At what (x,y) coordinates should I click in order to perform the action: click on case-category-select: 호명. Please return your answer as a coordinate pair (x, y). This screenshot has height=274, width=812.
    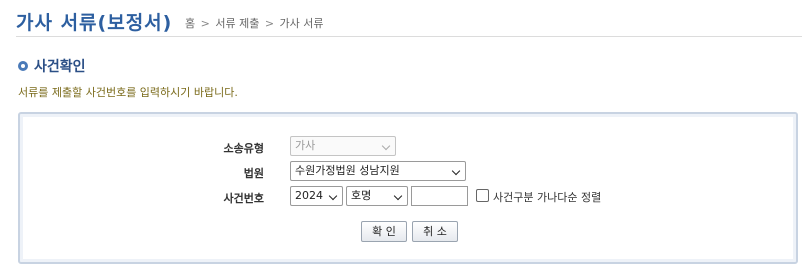
    Looking at the image, I should click on (377, 196).